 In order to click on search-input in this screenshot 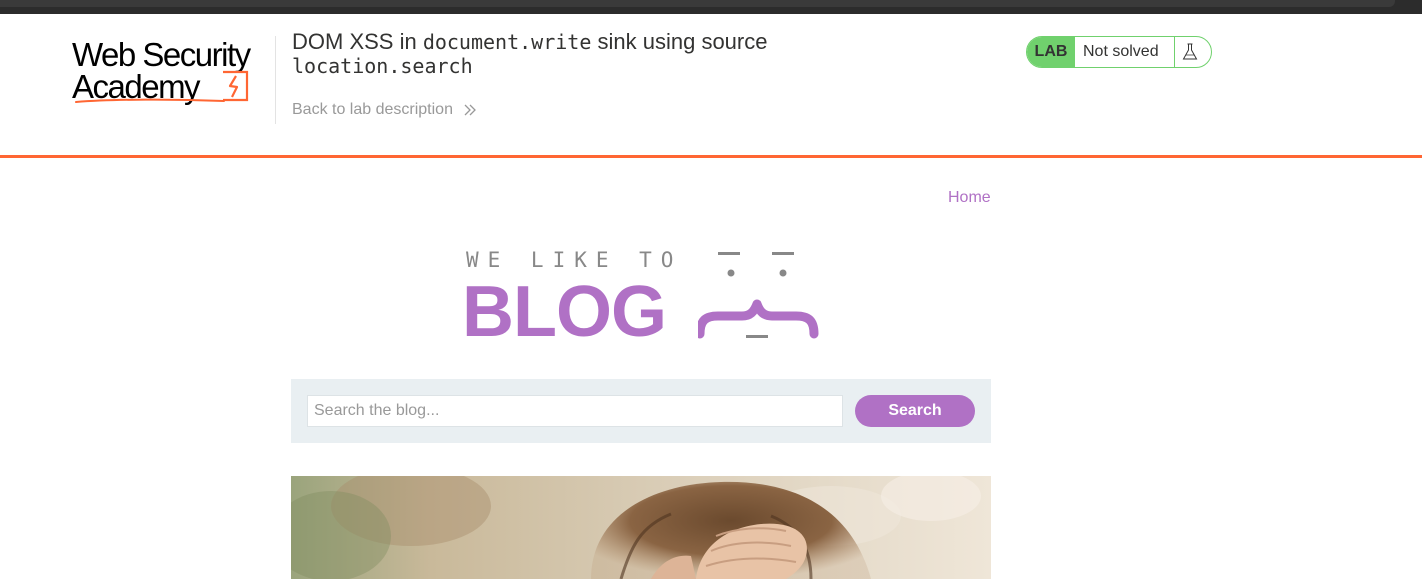, I will do `click(575, 411)`.